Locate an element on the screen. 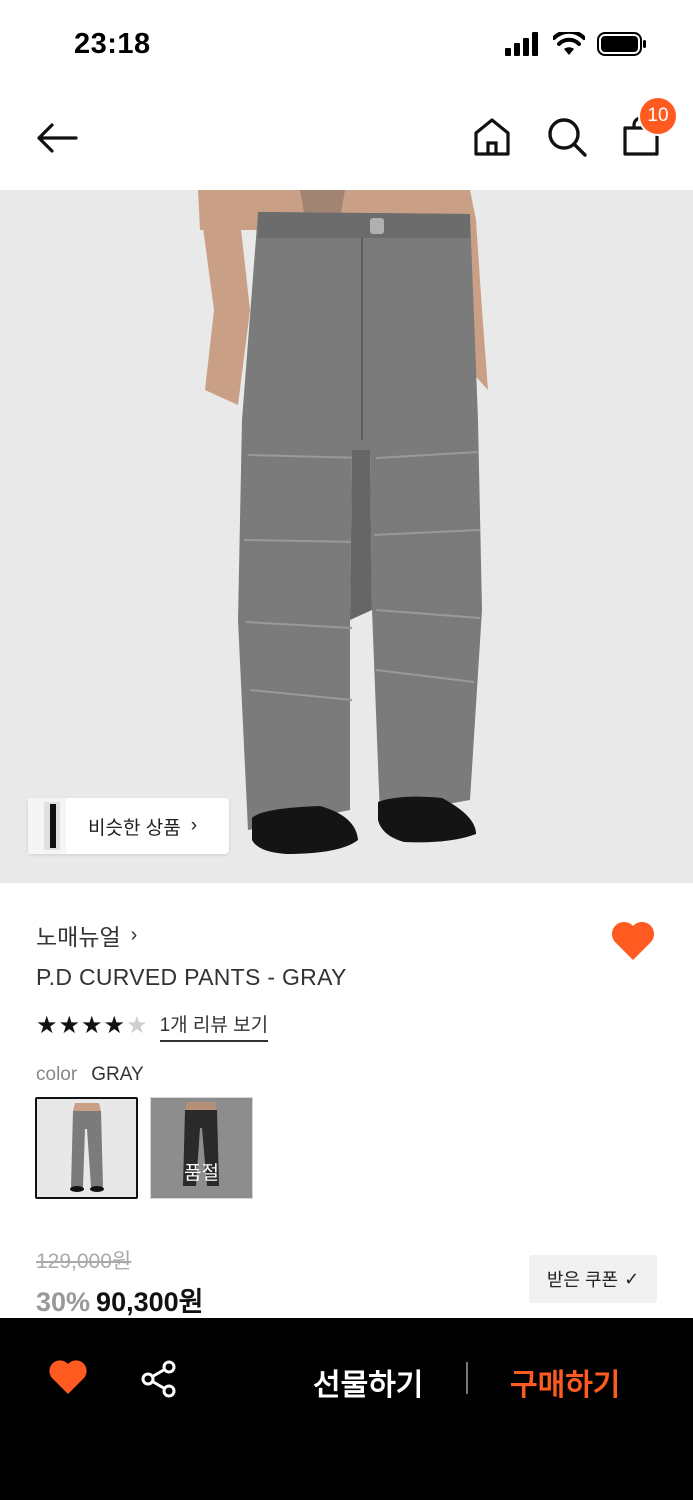 The width and height of the screenshot is (693, 1500). signal-icon is located at coordinates (521, 44).